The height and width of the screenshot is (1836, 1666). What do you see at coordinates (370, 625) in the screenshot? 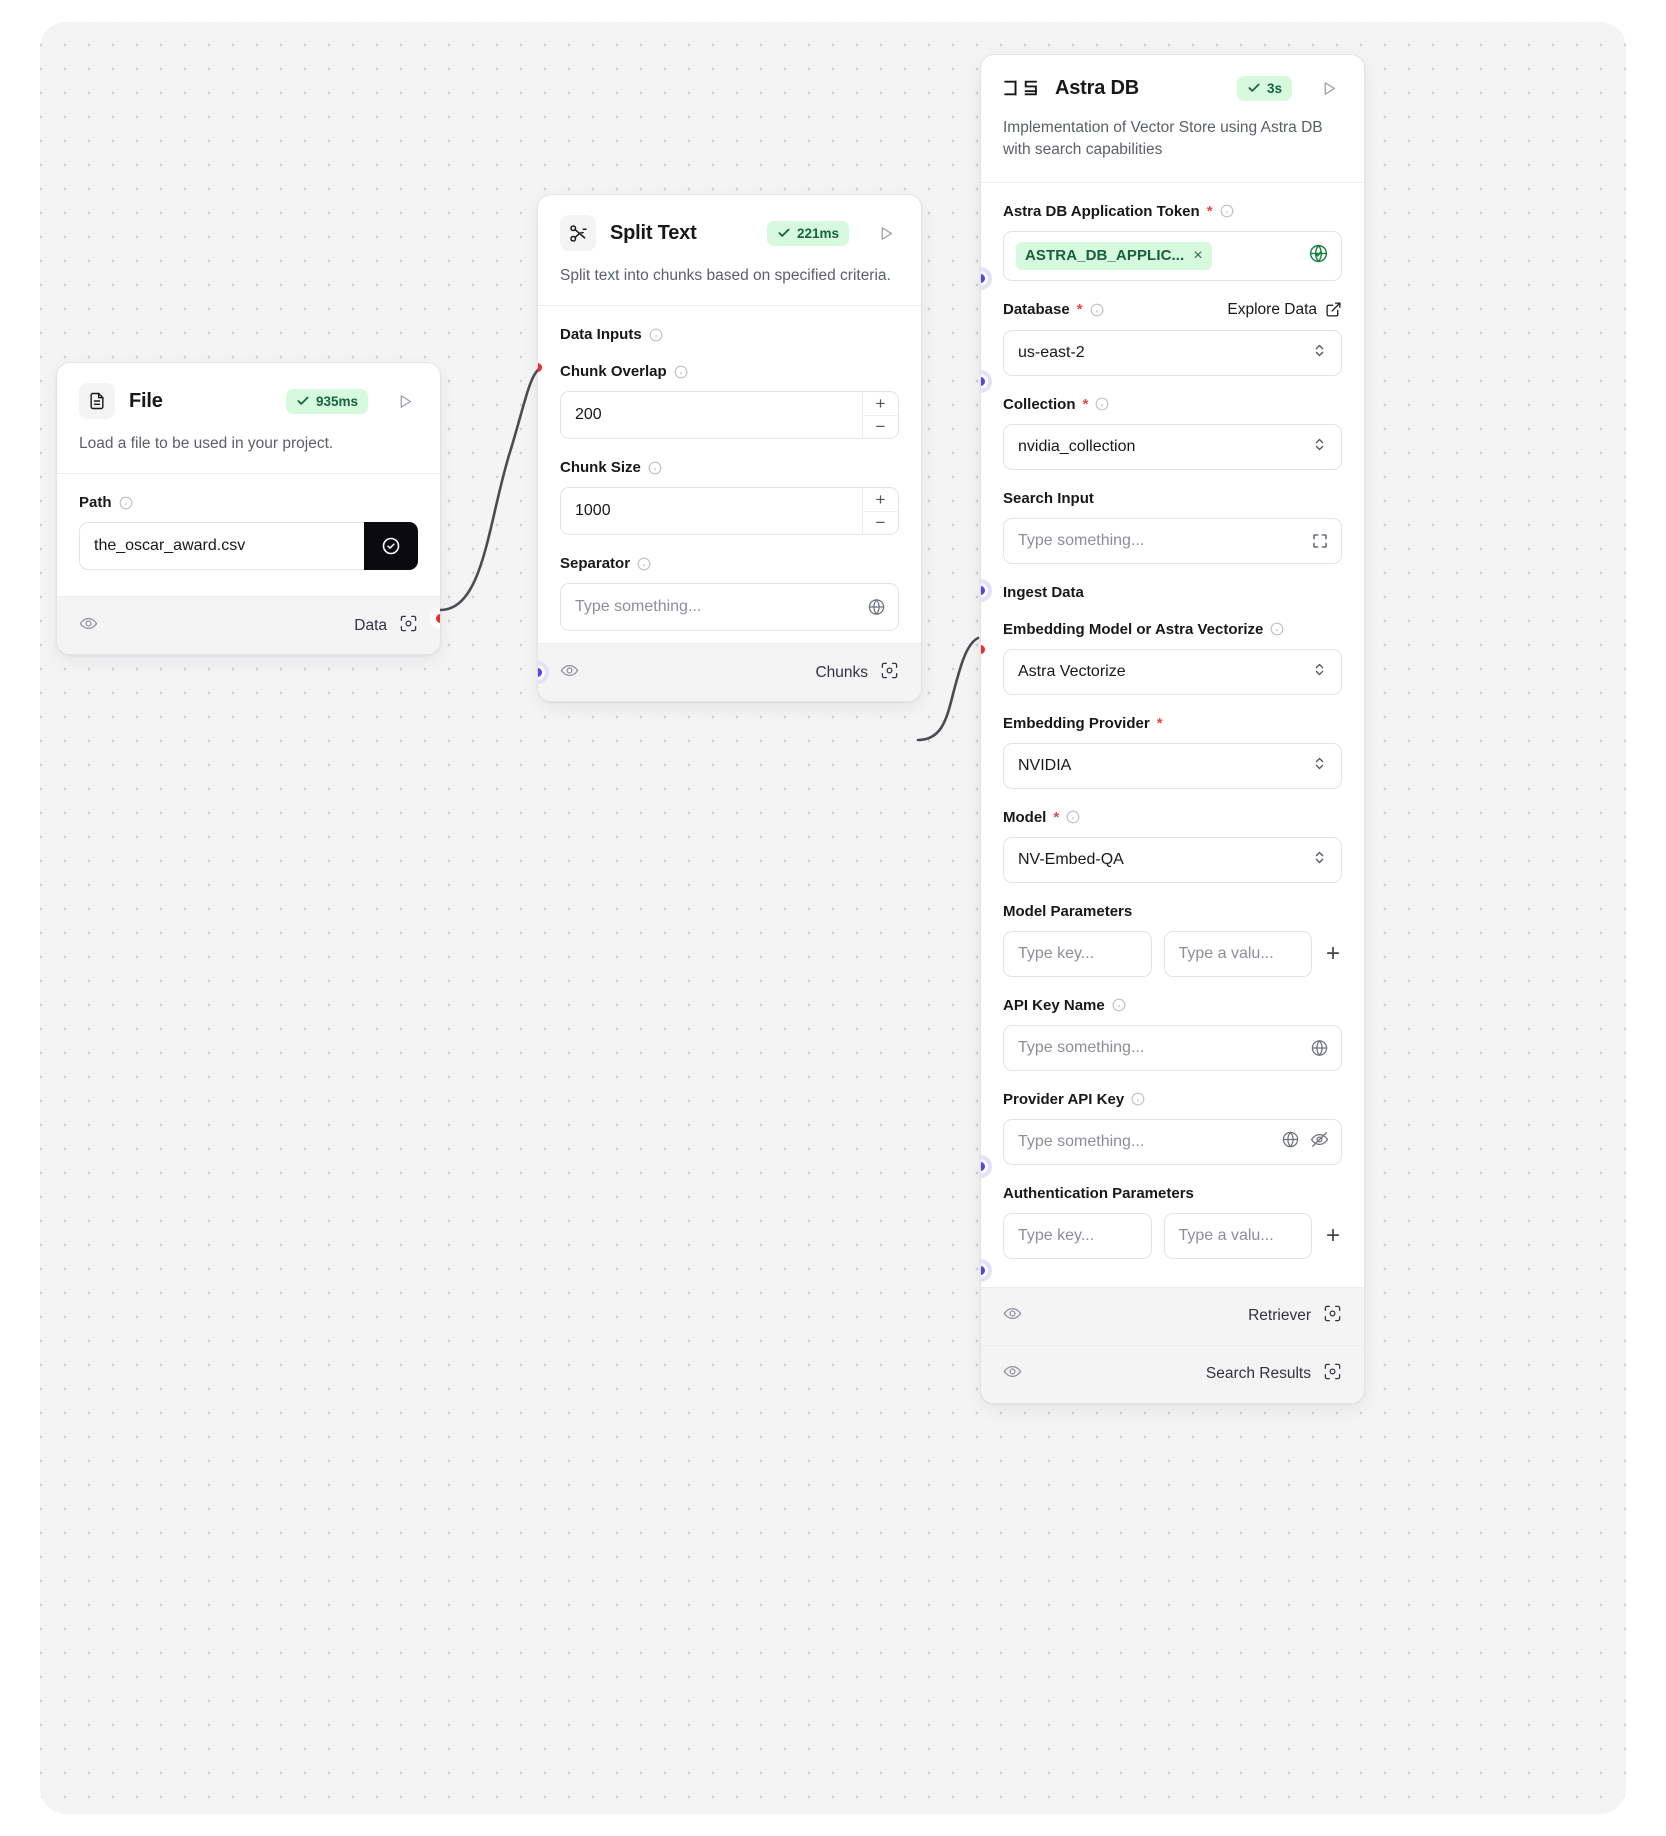
I see `file-output-label: Data` at bounding box center [370, 625].